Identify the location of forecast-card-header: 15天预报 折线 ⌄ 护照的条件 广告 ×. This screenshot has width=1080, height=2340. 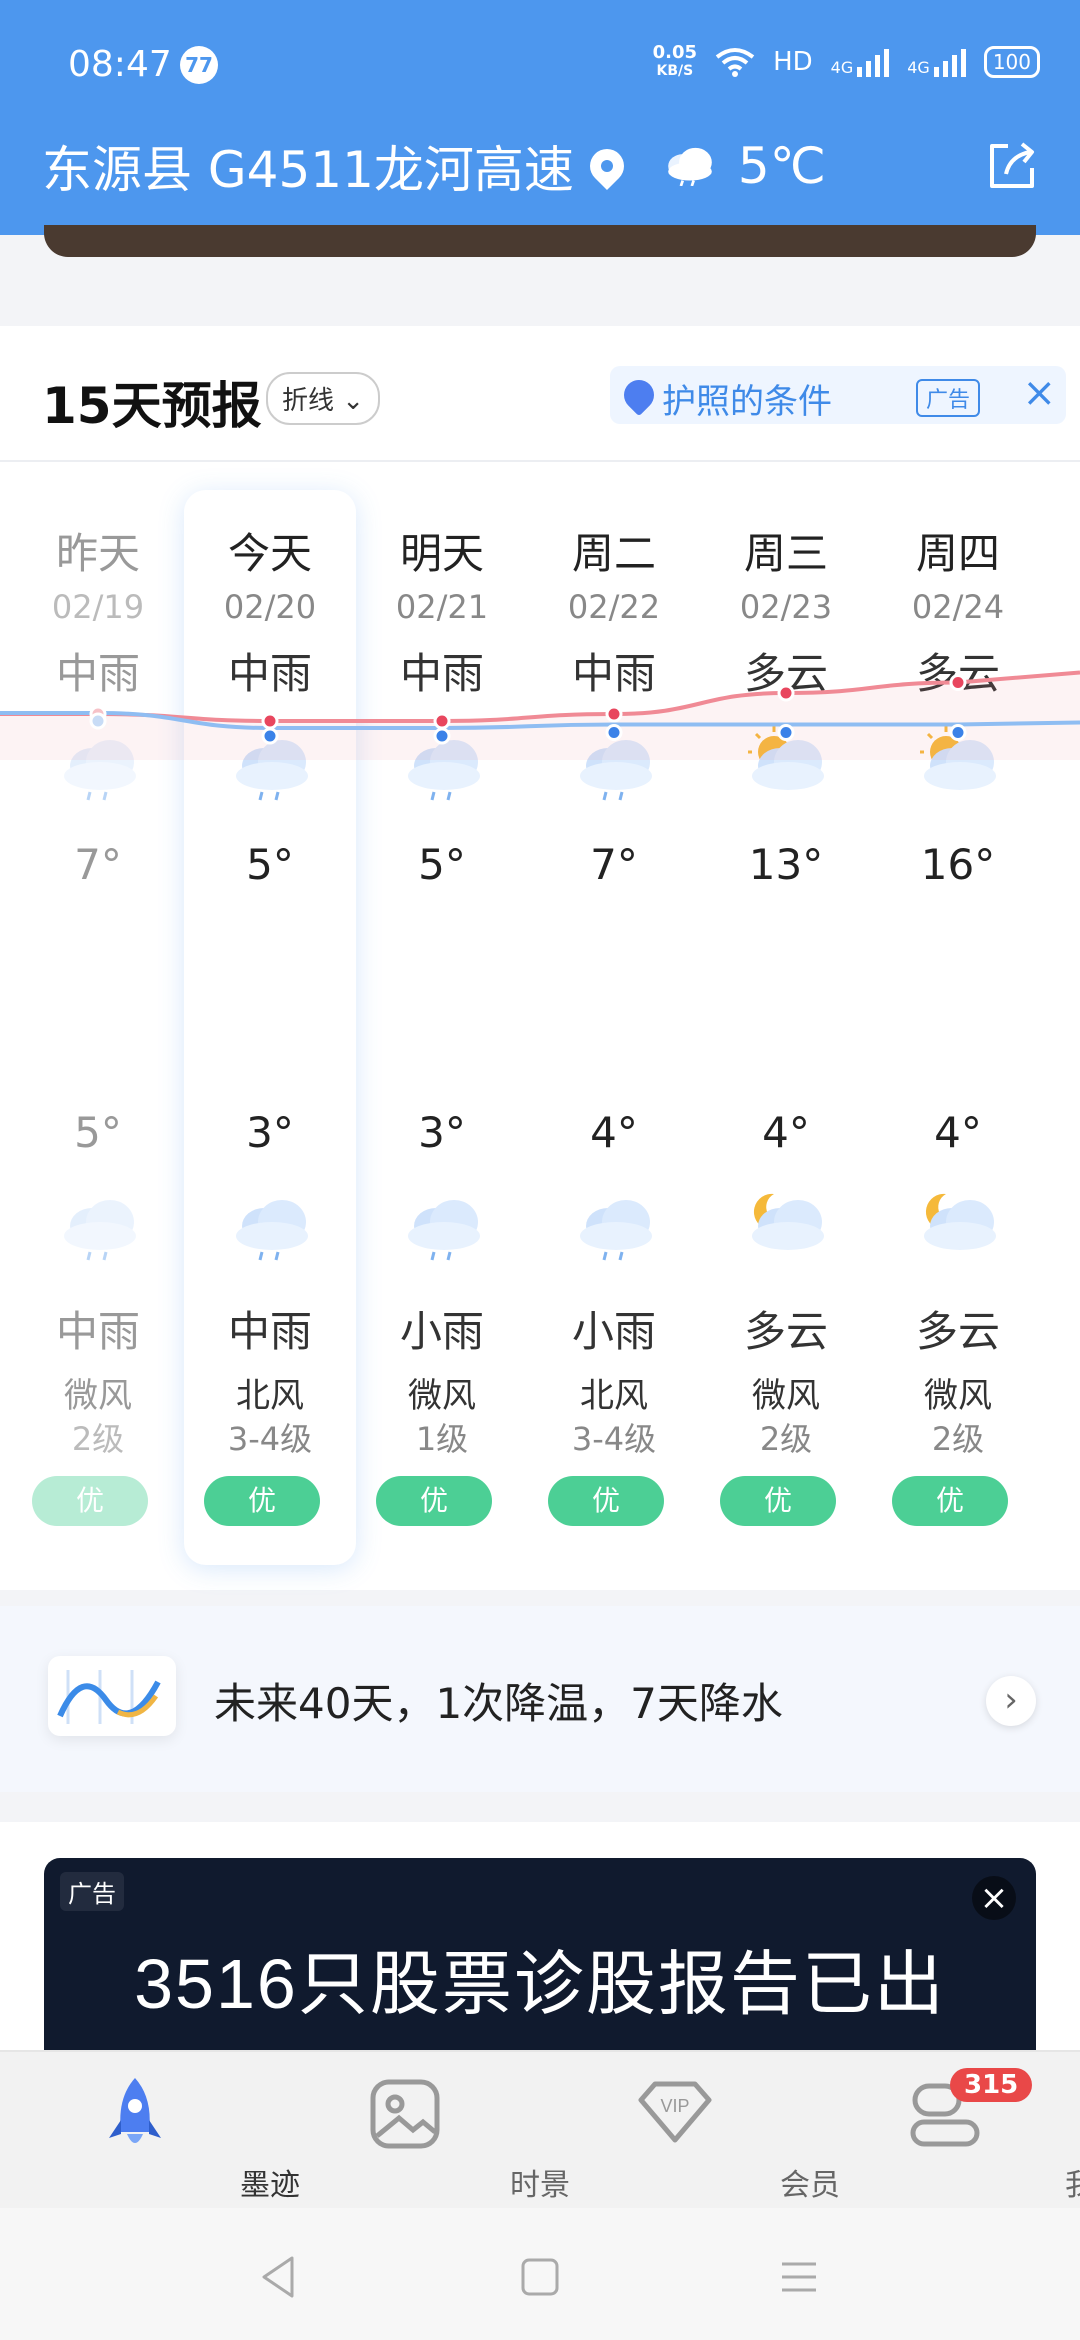
(540, 394).